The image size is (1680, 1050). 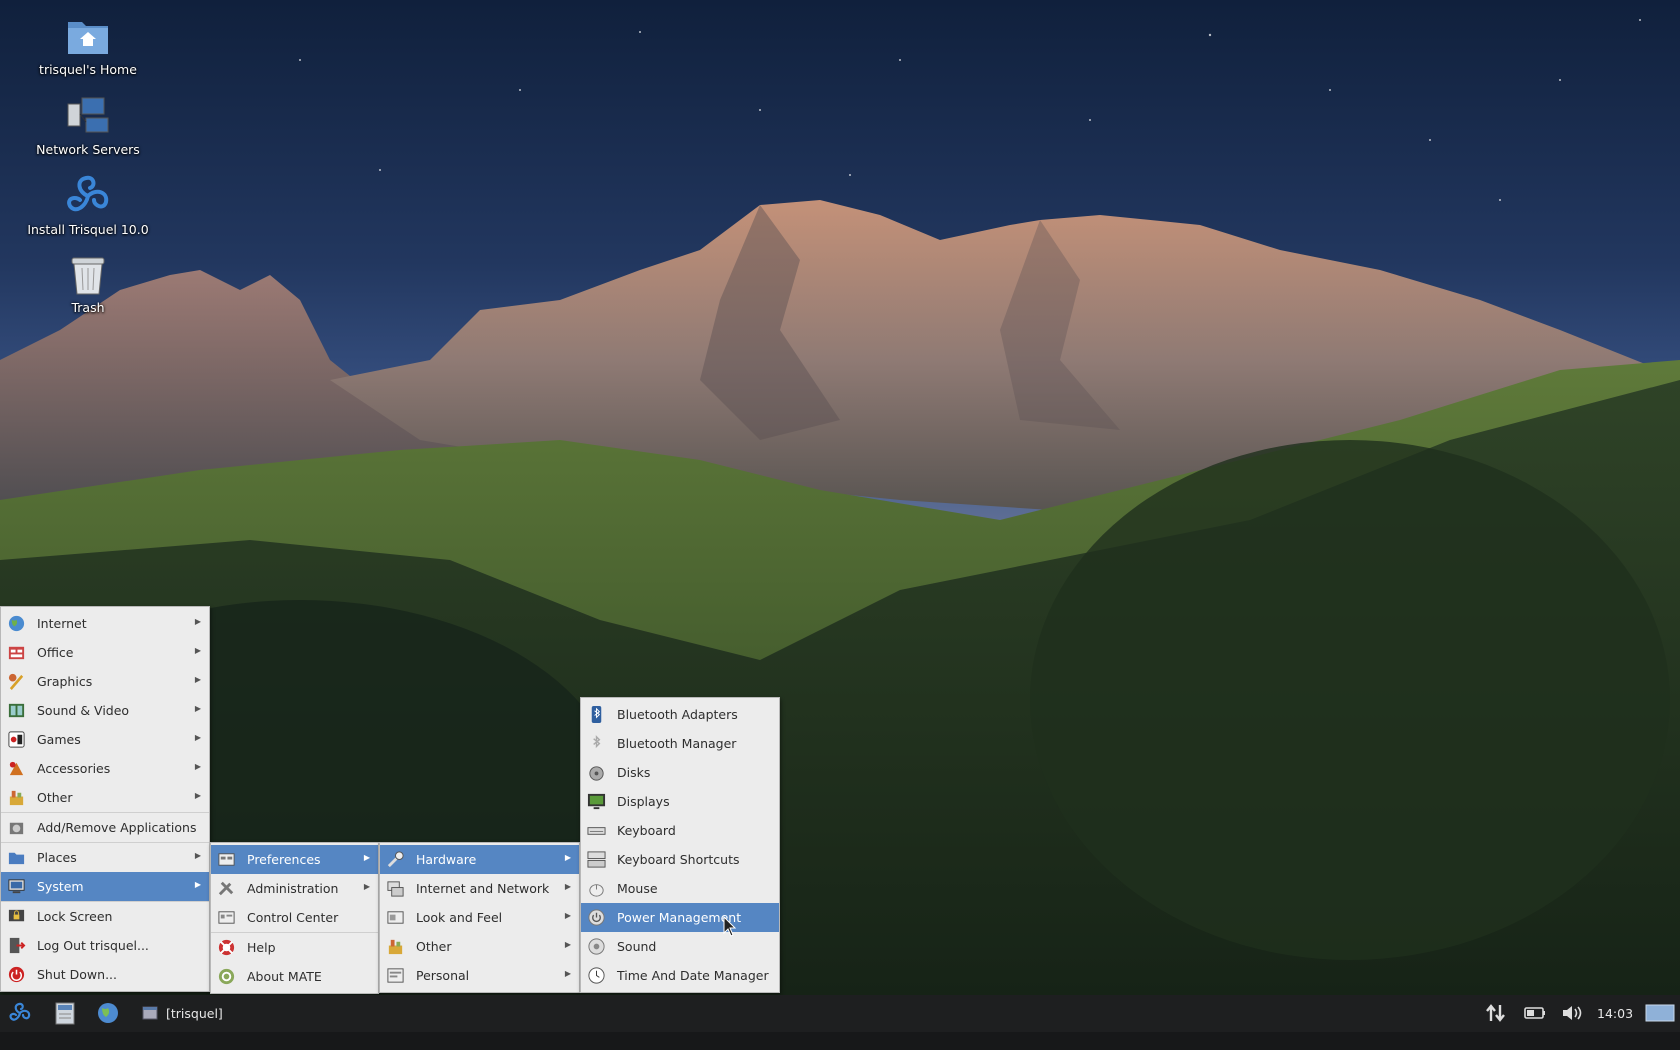 What do you see at coordinates (75, 916) in the screenshot?
I see `menu-item-label: Lock Screen` at bounding box center [75, 916].